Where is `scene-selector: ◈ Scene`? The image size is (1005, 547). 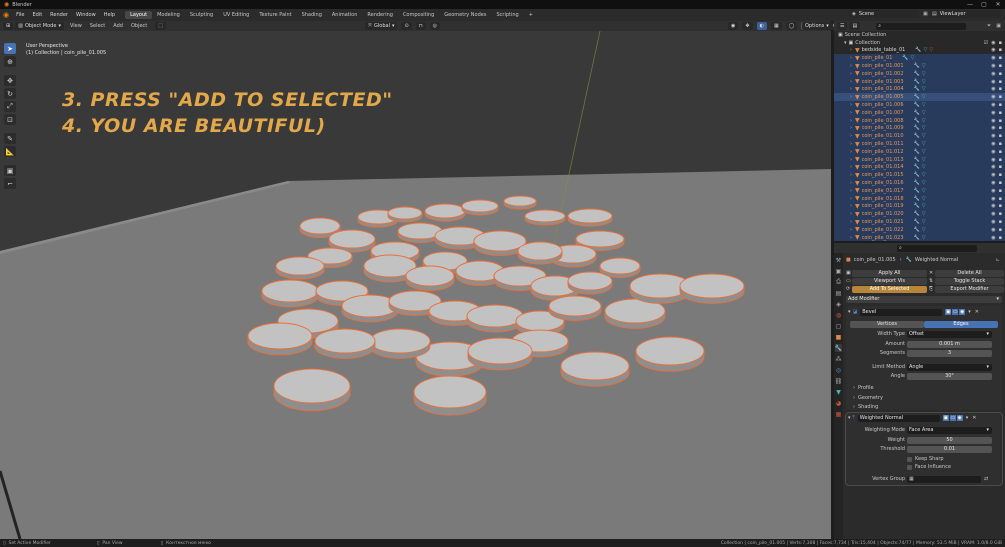
scene-selector: ◈ Scene is located at coordinates (884, 14).